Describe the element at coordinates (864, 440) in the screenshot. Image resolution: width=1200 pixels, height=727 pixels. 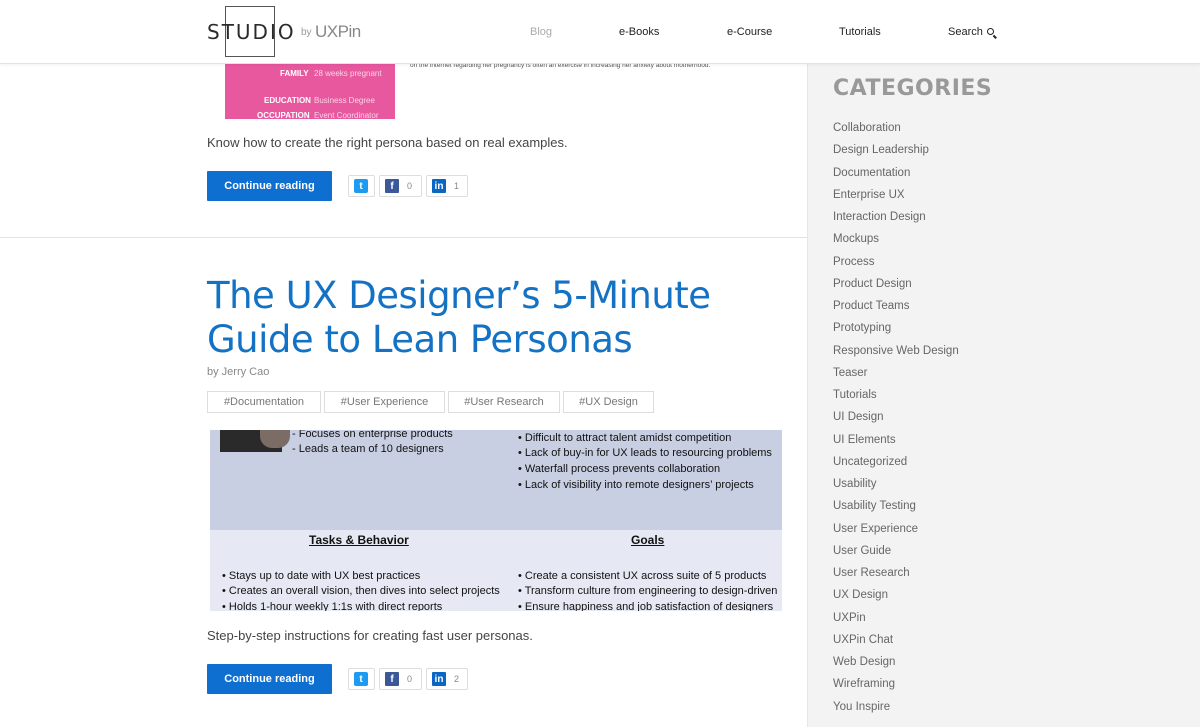
I see `category-link: UI Elements` at that location.